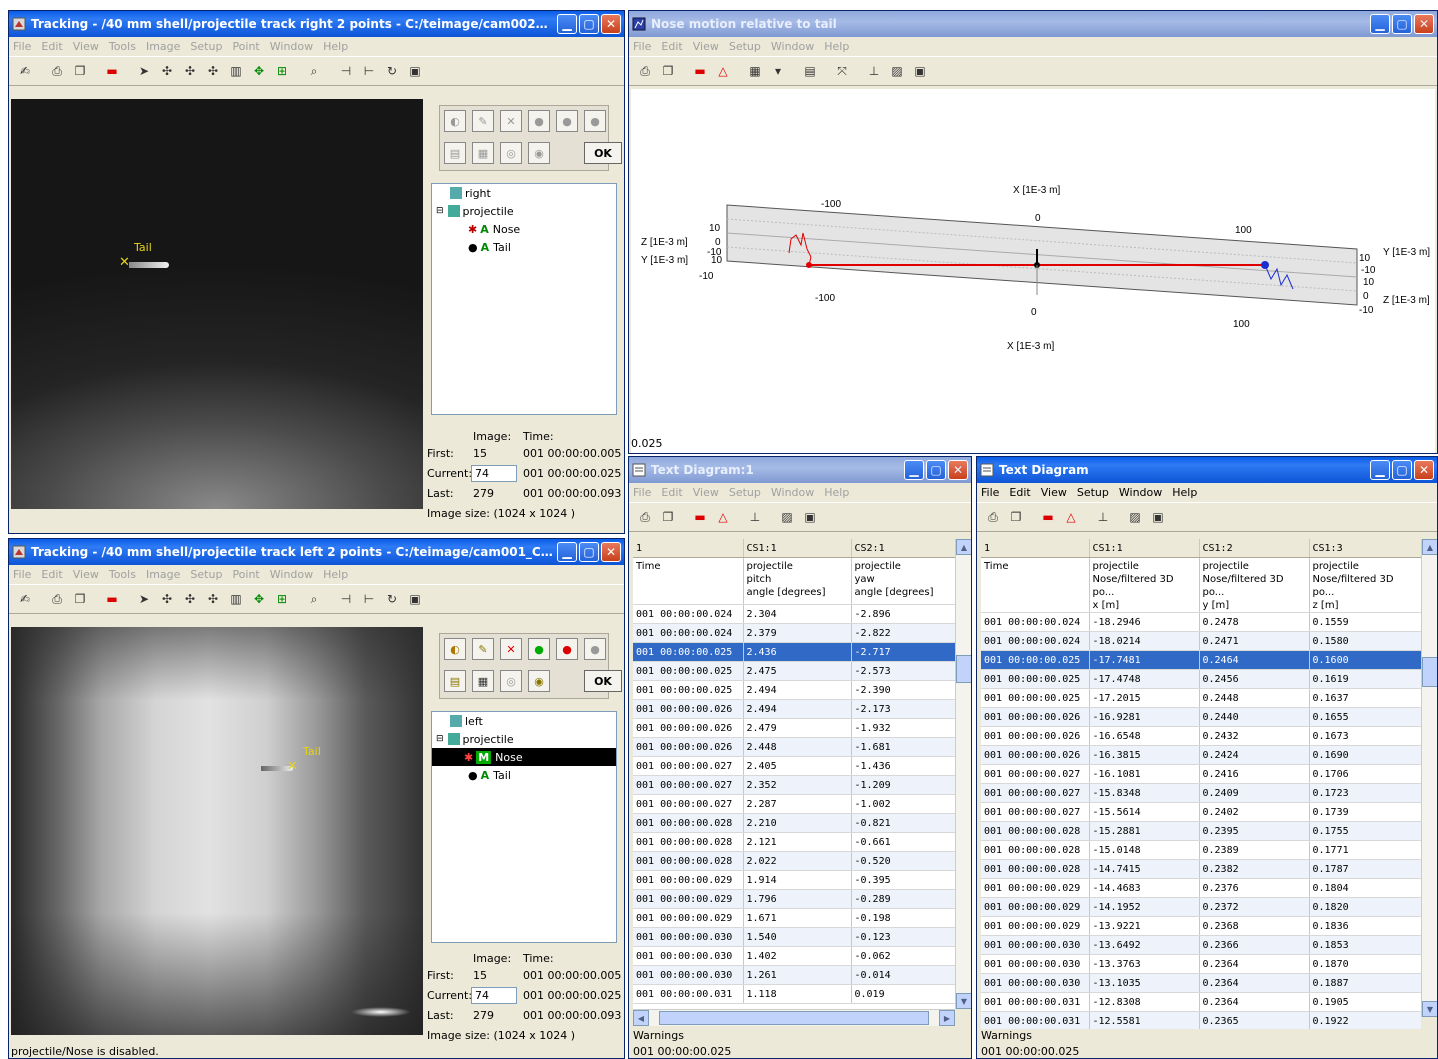  What do you see at coordinates (335, 46) in the screenshot?
I see `menu-help: Help` at bounding box center [335, 46].